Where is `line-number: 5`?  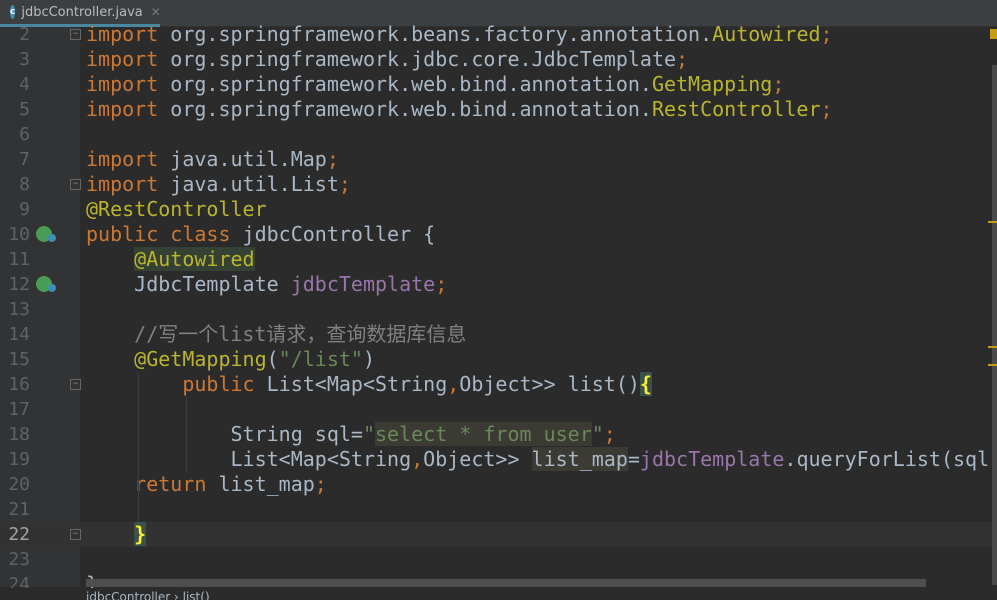
line-number: 5 is located at coordinates (15, 109).